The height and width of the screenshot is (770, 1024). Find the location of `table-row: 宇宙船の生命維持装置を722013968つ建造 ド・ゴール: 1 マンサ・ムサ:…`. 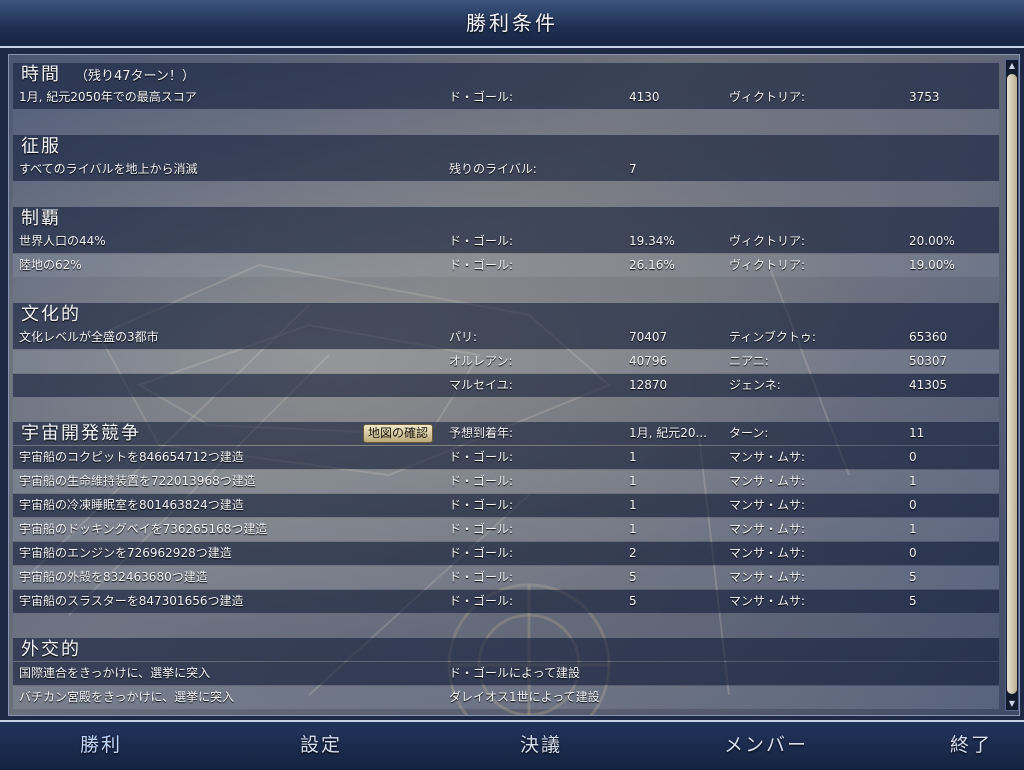

table-row: 宇宙船の生命維持装置を722013968つ建造 ド・ゴール: 1 マンサ・ムサ:… is located at coordinates (506, 481).